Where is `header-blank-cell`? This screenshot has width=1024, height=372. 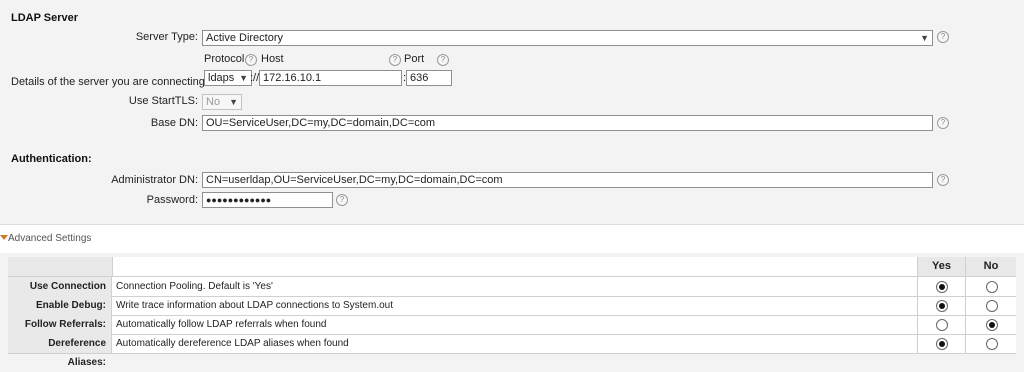 header-blank-cell is located at coordinates (60, 266).